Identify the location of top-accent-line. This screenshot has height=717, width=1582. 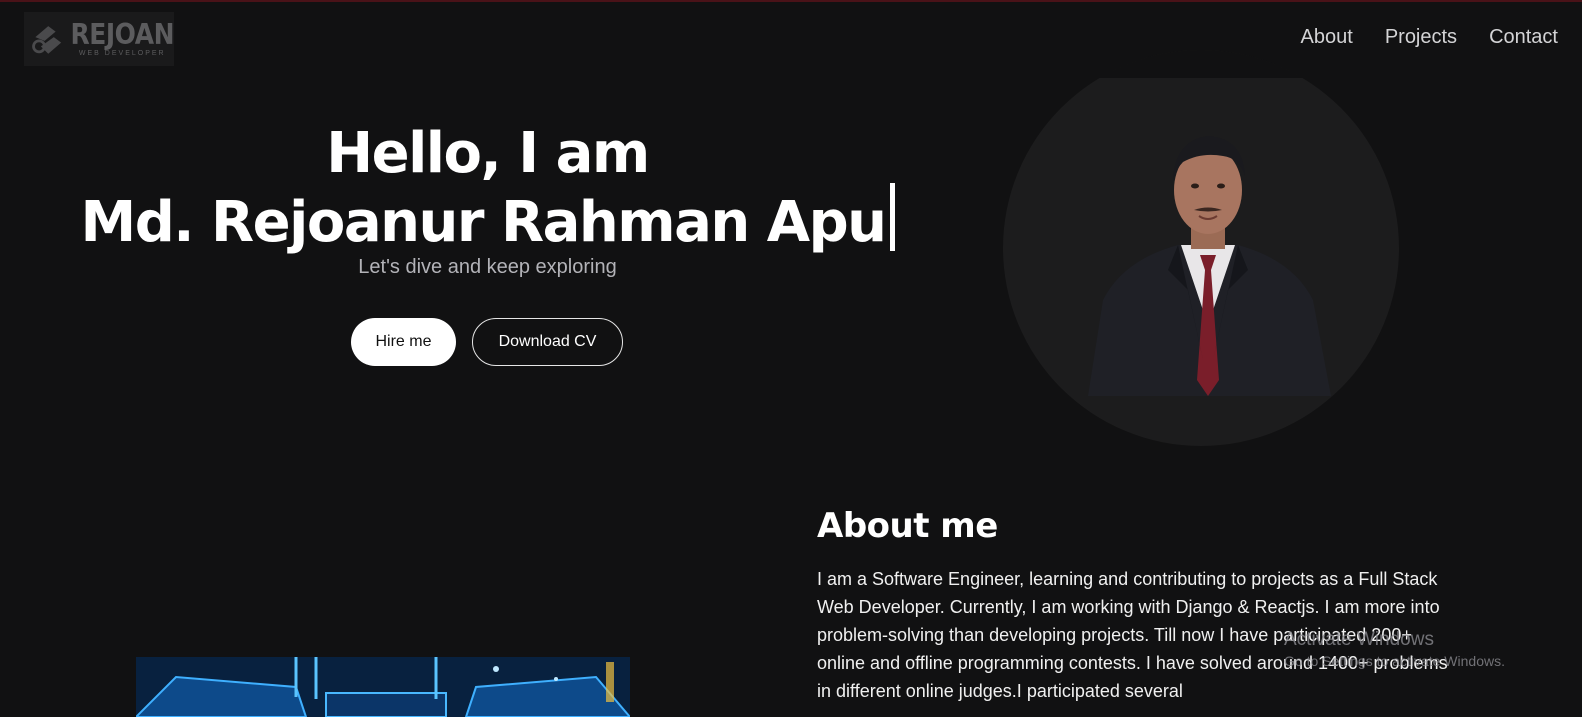
(791, 1).